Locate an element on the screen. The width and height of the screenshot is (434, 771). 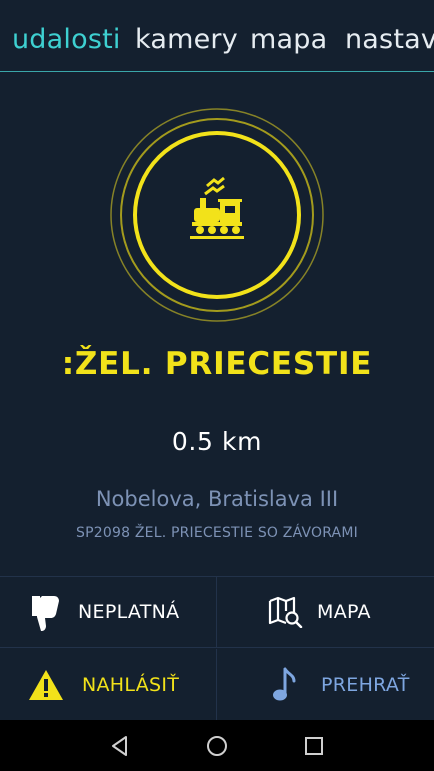
system-navbar is located at coordinates (217, 745).